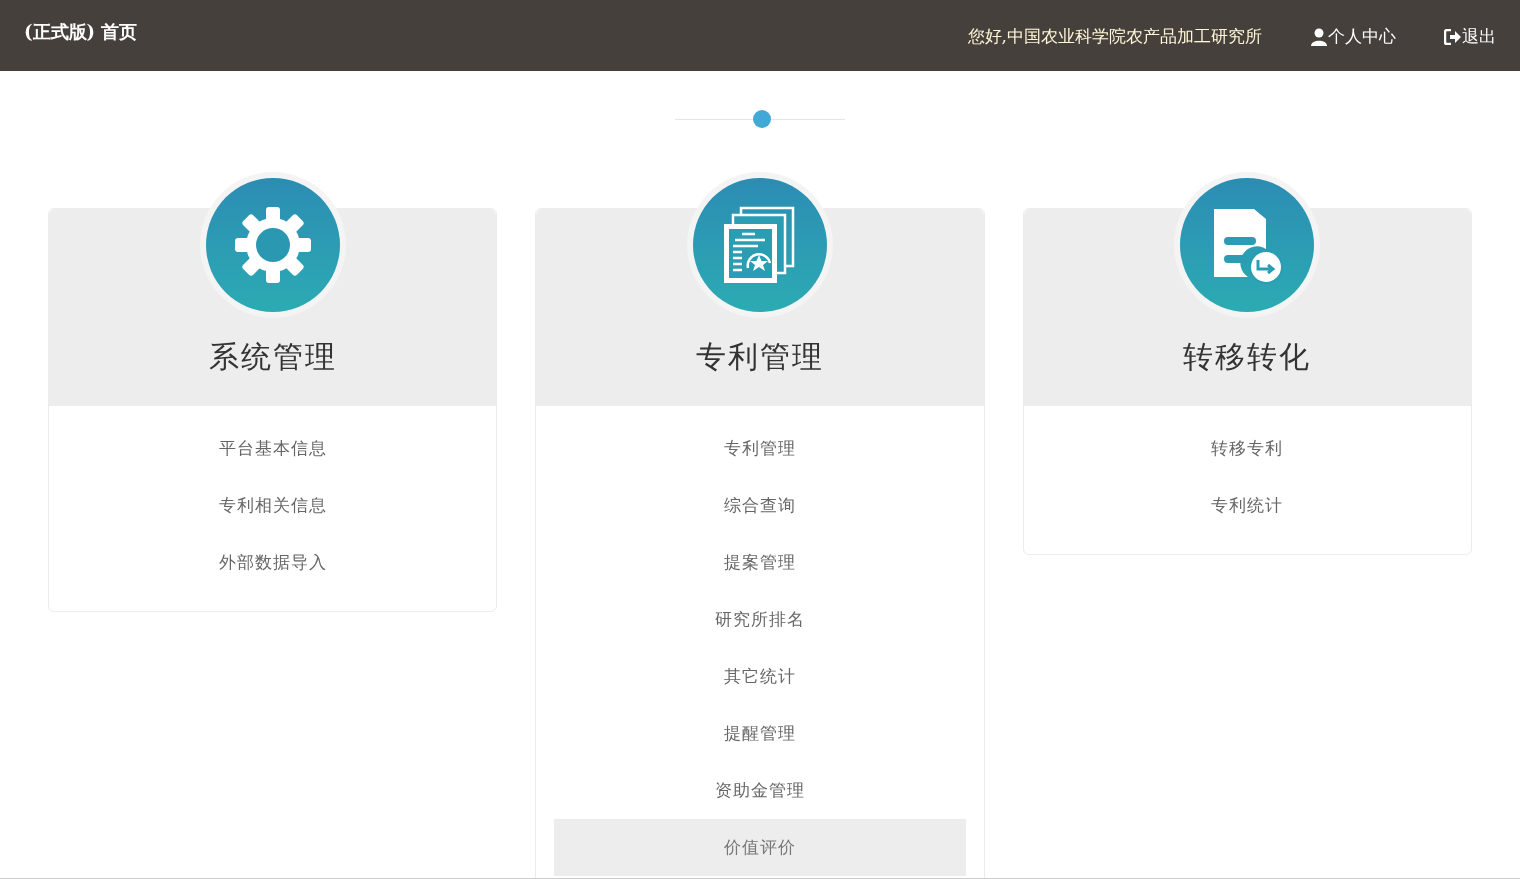  I want to click on personal-center-link: 个人中心, so click(1353, 37).